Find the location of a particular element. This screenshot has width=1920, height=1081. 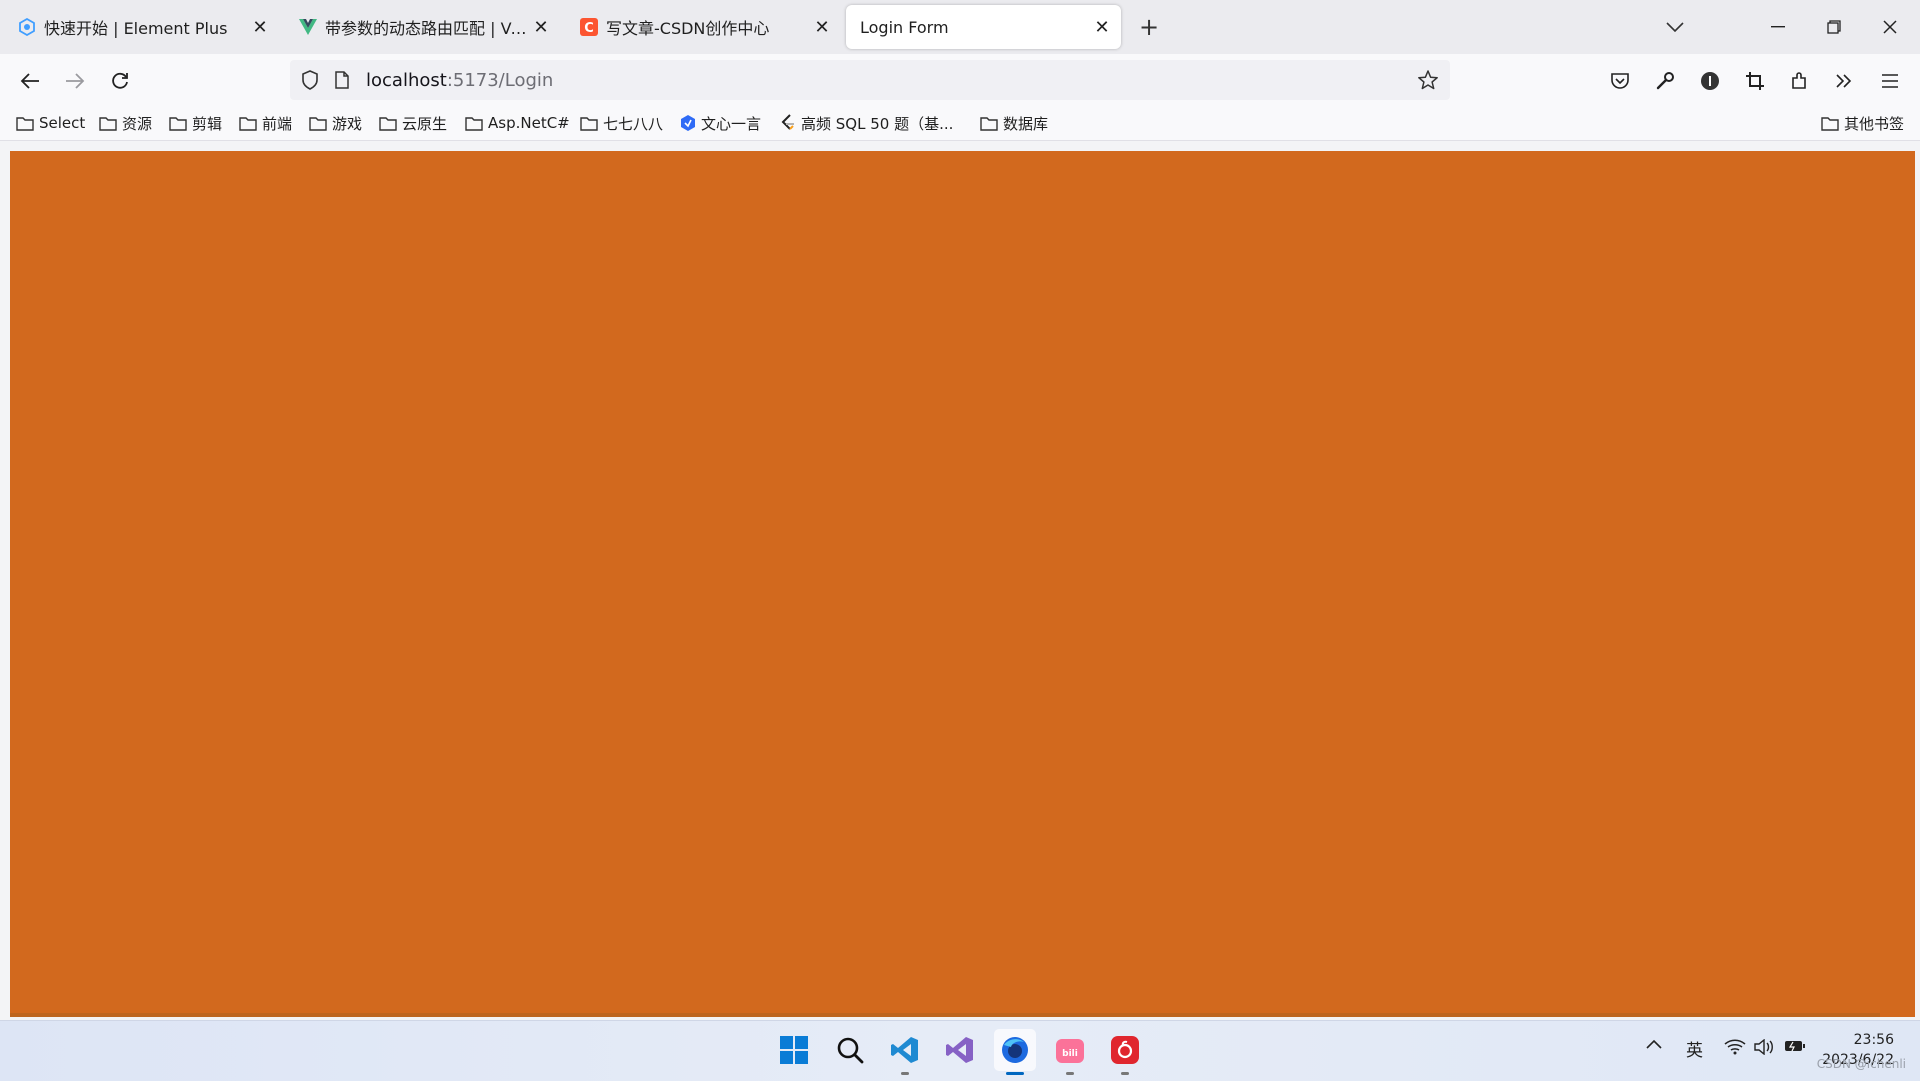

new-tab-button: + is located at coordinates (1149, 27).